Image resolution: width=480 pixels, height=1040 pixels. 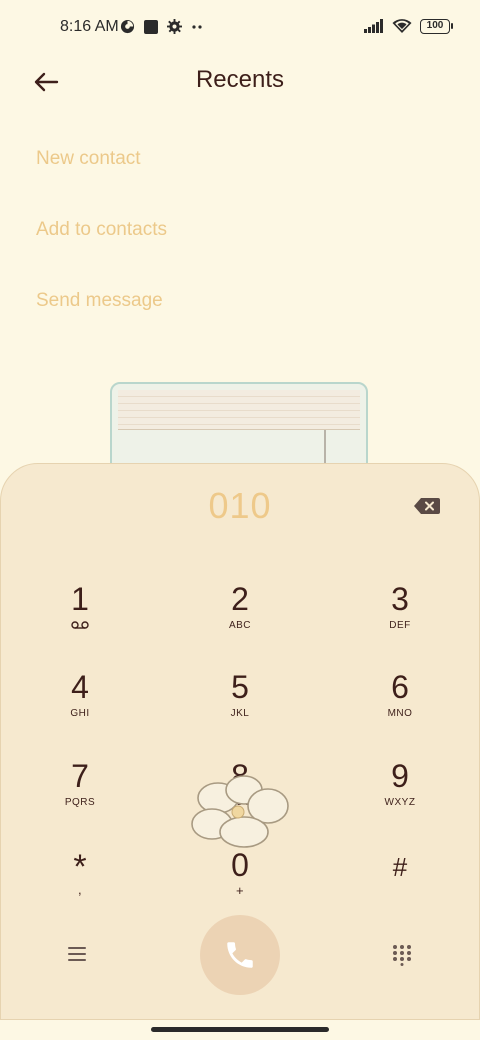 What do you see at coordinates (174, 26) in the screenshot?
I see `gear-icon` at bounding box center [174, 26].